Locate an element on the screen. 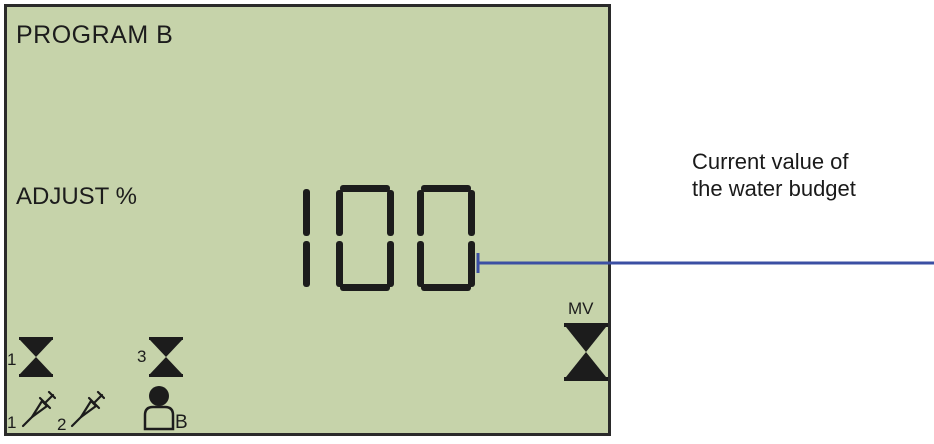 This screenshot has width=934, height=444. valve-1-hourglass-icon is located at coordinates (36, 357).